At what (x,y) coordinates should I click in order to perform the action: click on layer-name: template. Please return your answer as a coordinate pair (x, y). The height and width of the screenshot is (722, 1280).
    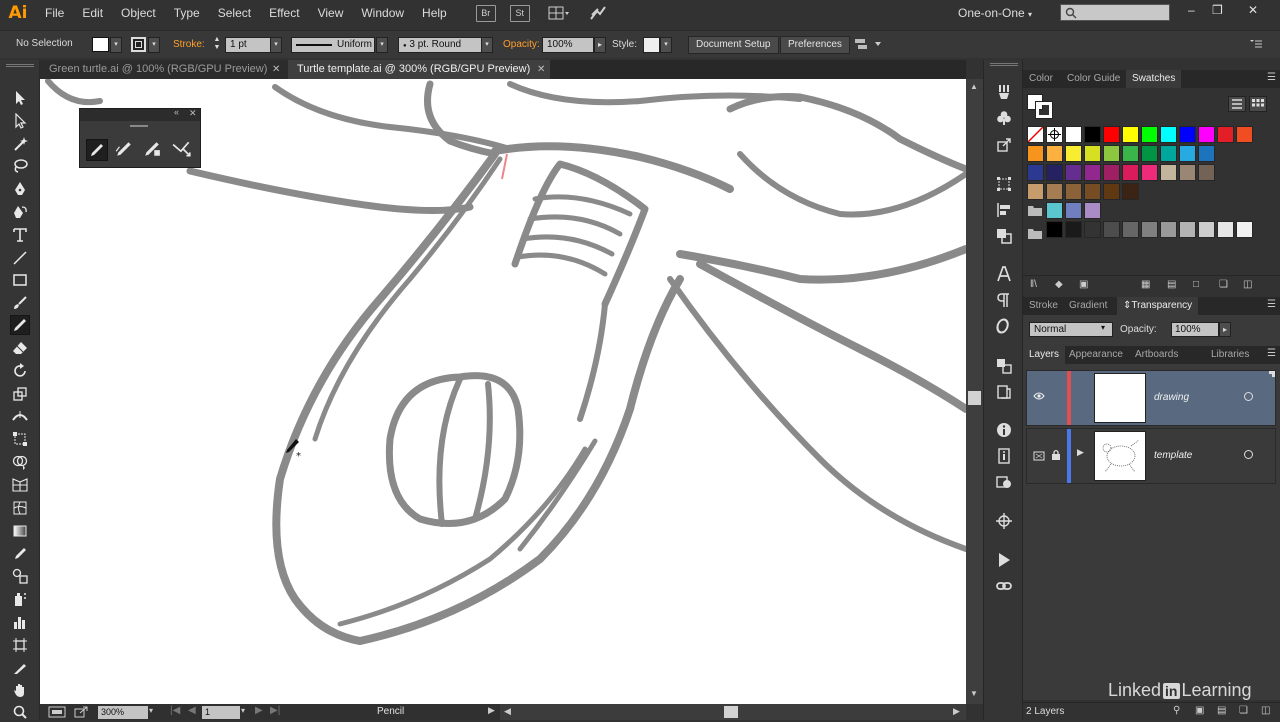
    Looking at the image, I should click on (1173, 455).